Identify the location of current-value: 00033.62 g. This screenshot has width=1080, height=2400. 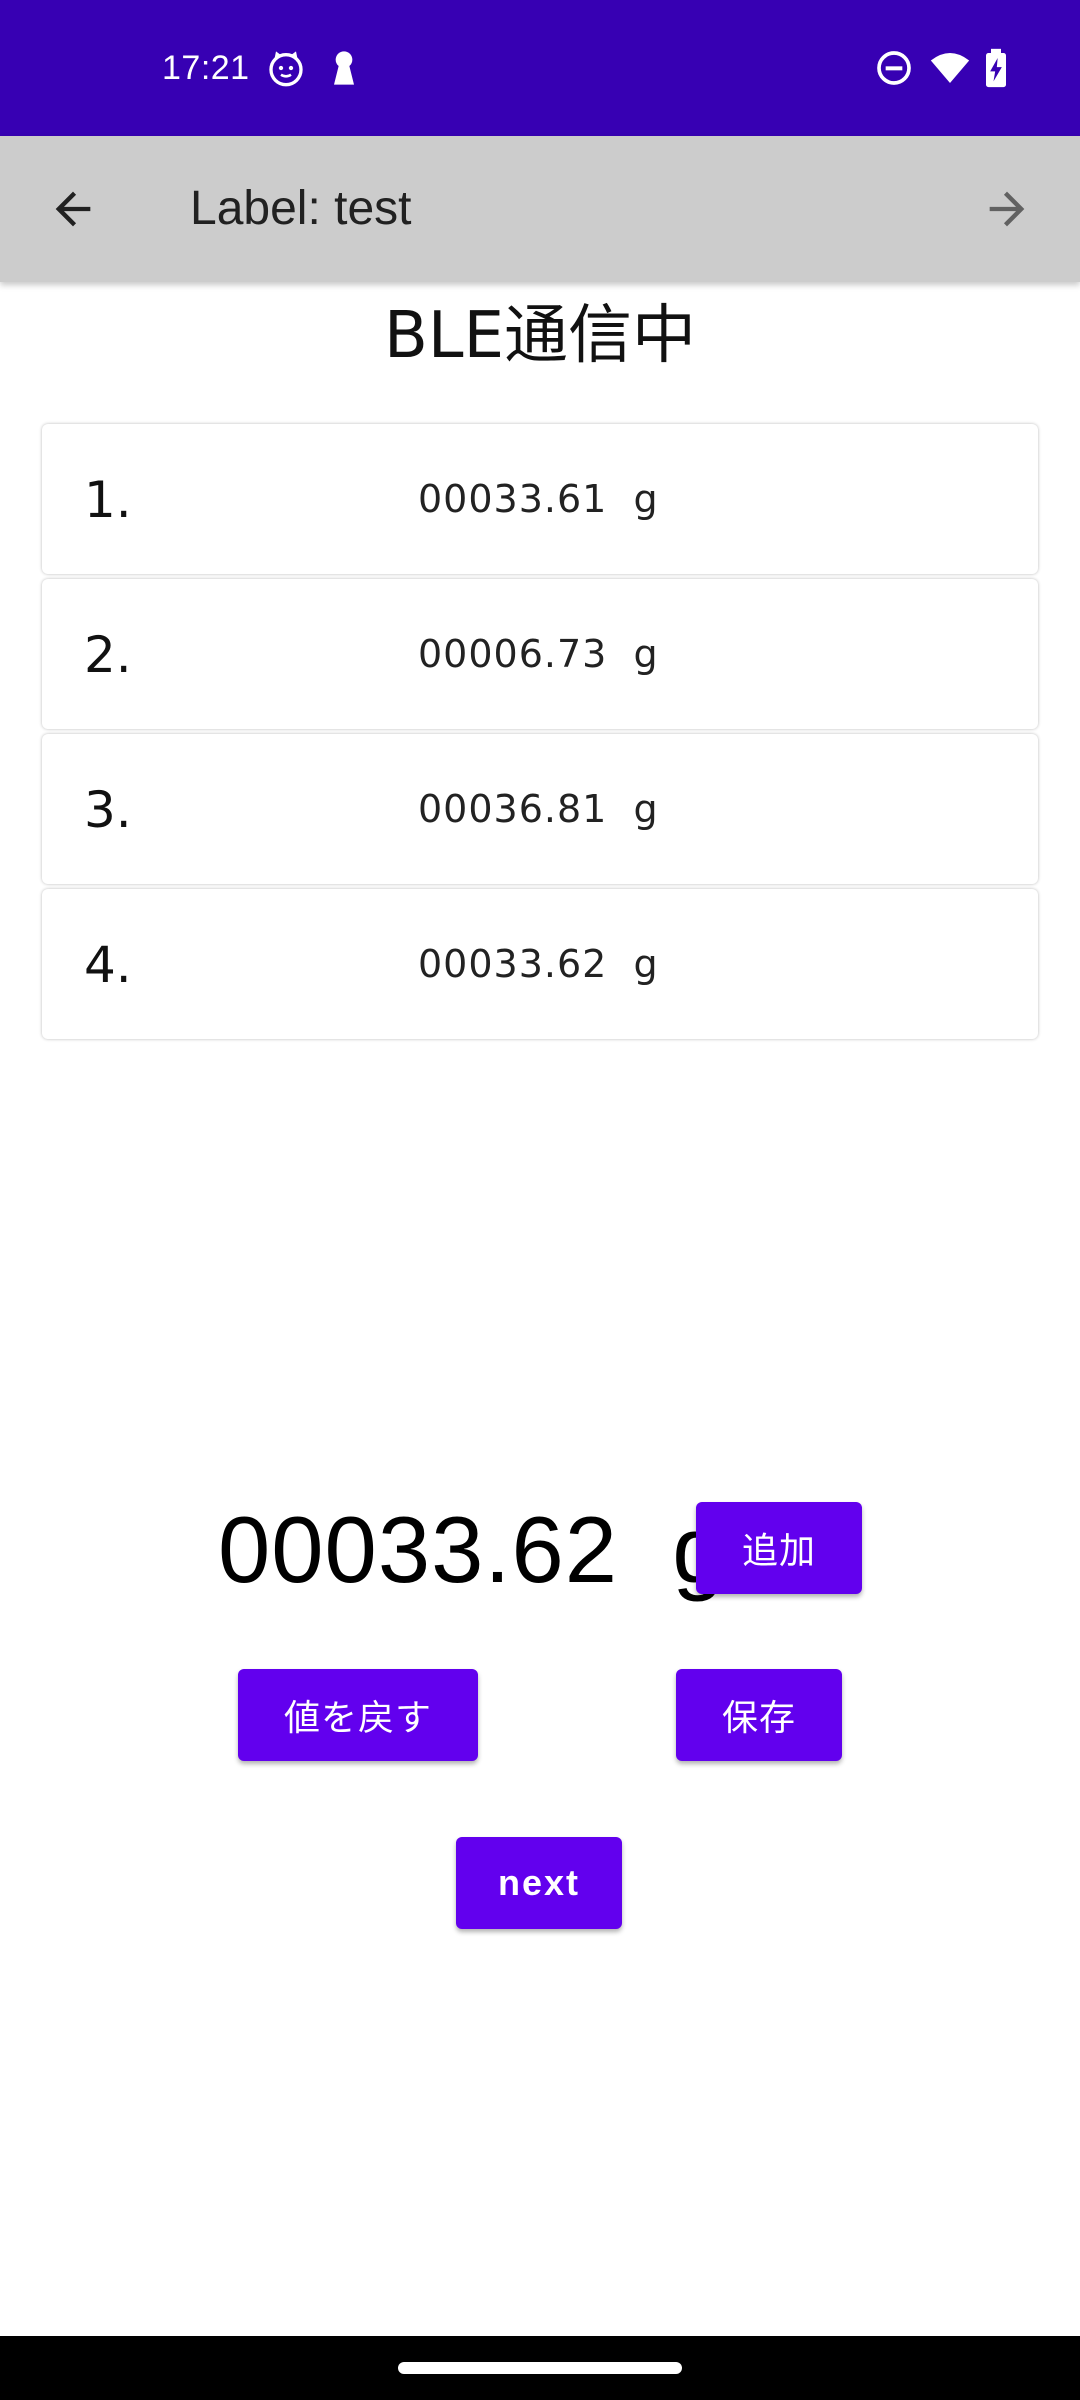
(472, 1549).